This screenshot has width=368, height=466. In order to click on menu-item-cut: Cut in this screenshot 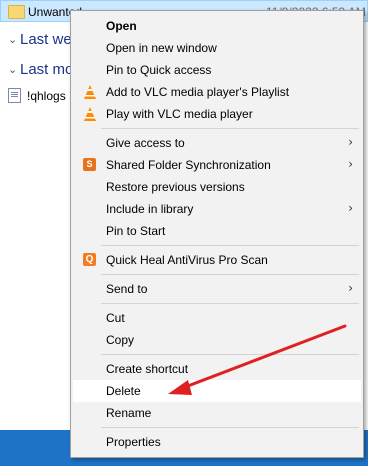, I will do `click(217, 318)`.